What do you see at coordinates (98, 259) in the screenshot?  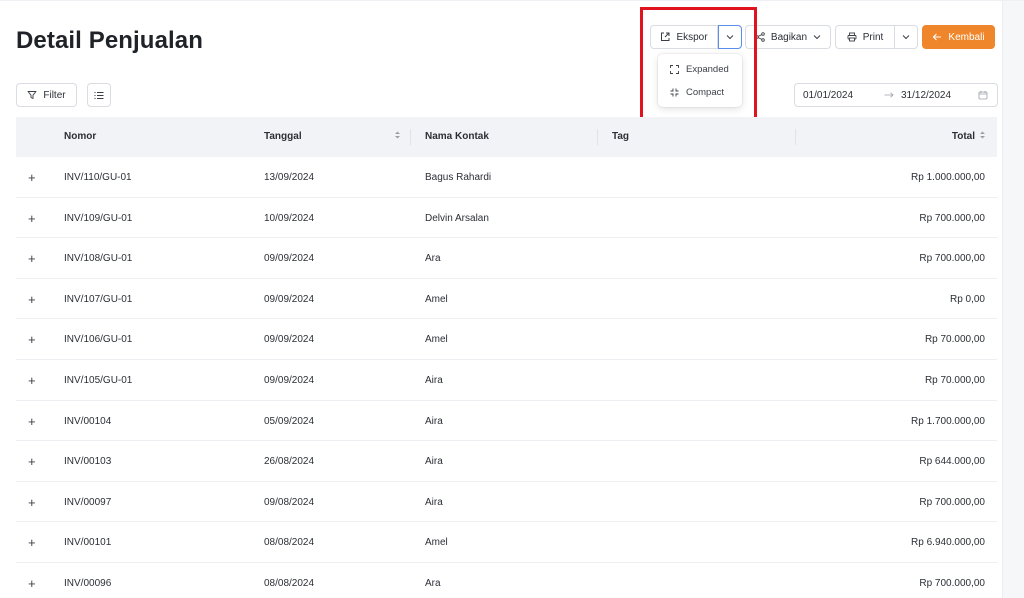 I see `cell-nomor: INV/108/GU-01` at bounding box center [98, 259].